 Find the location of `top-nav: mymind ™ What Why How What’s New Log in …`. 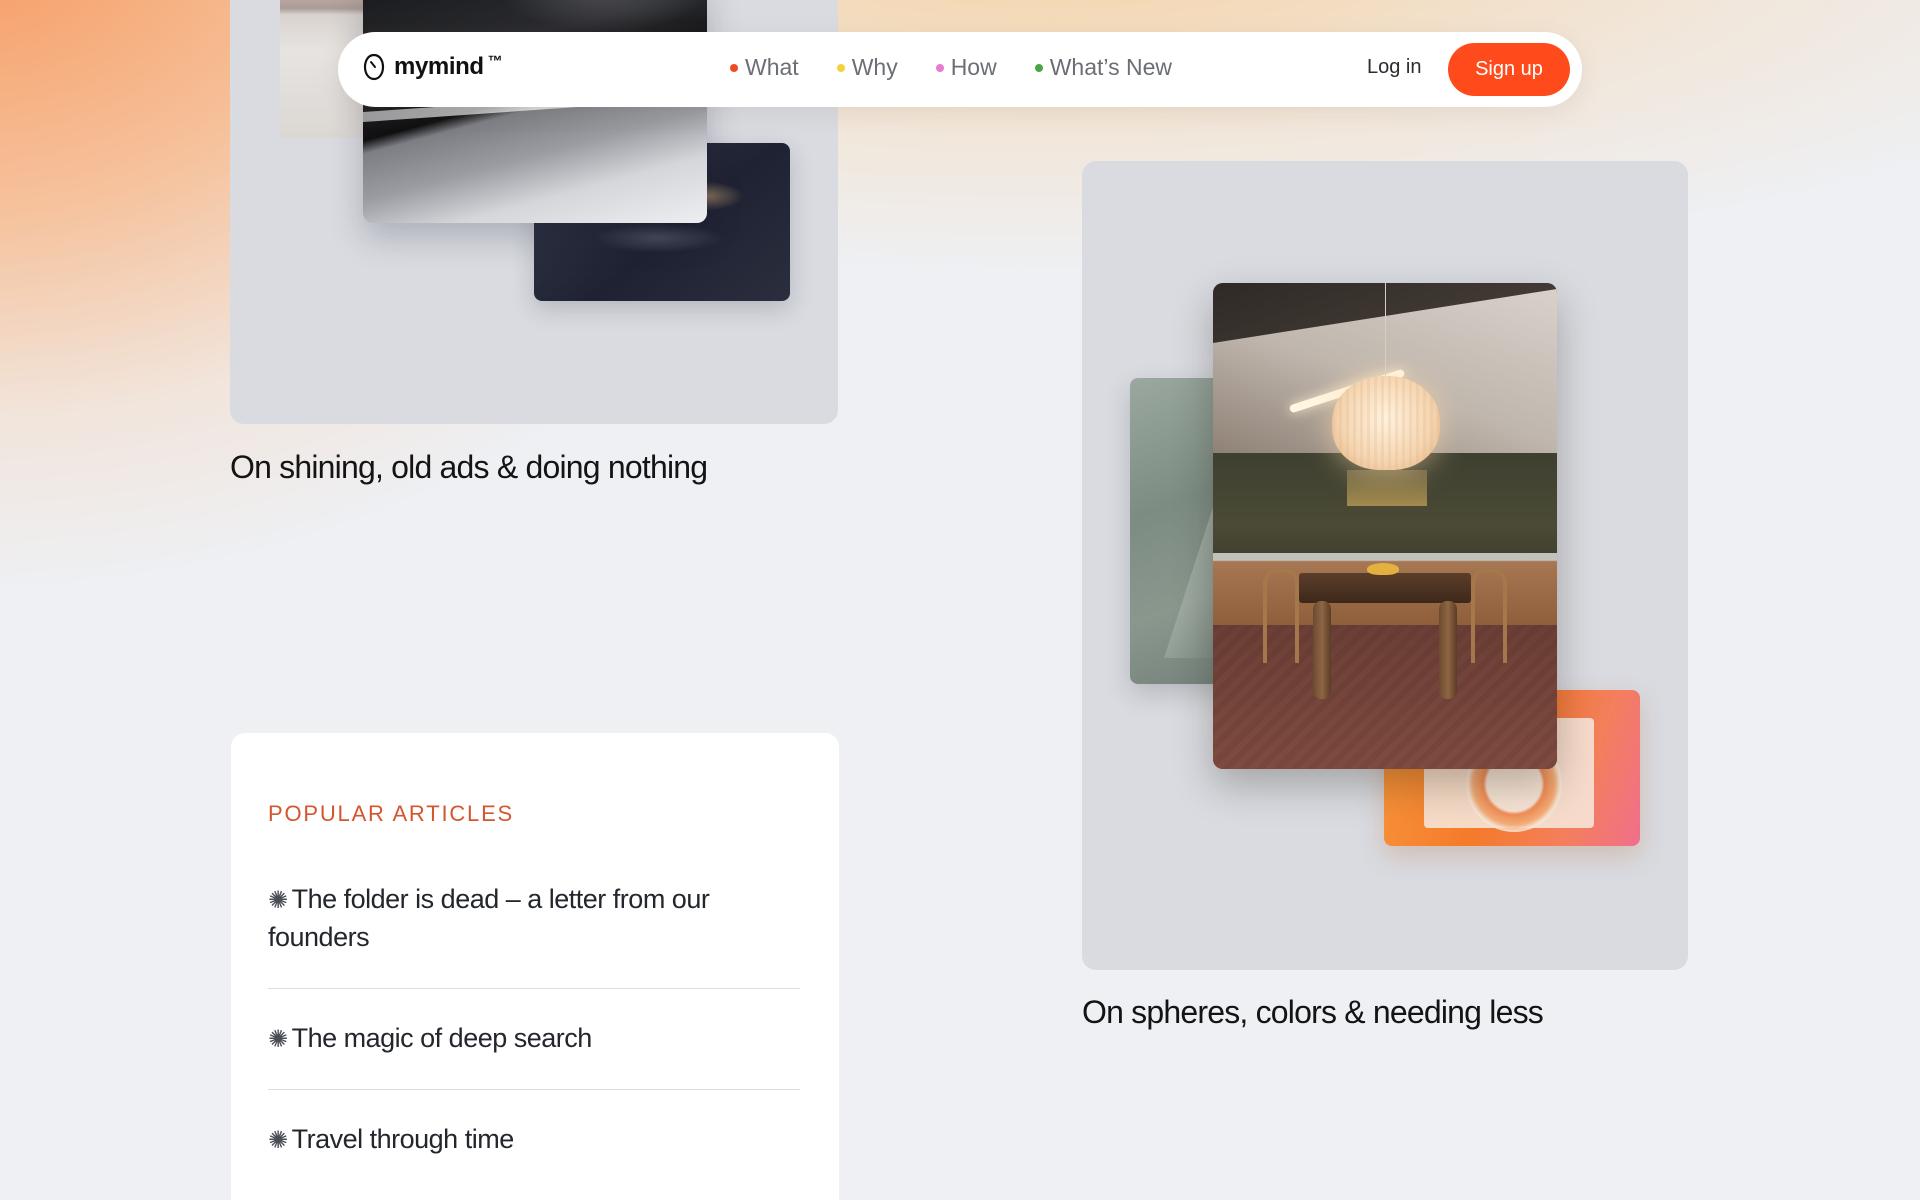

top-nav: mymind ™ What Why How What’s New Log in … is located at coordinates (960, 69).